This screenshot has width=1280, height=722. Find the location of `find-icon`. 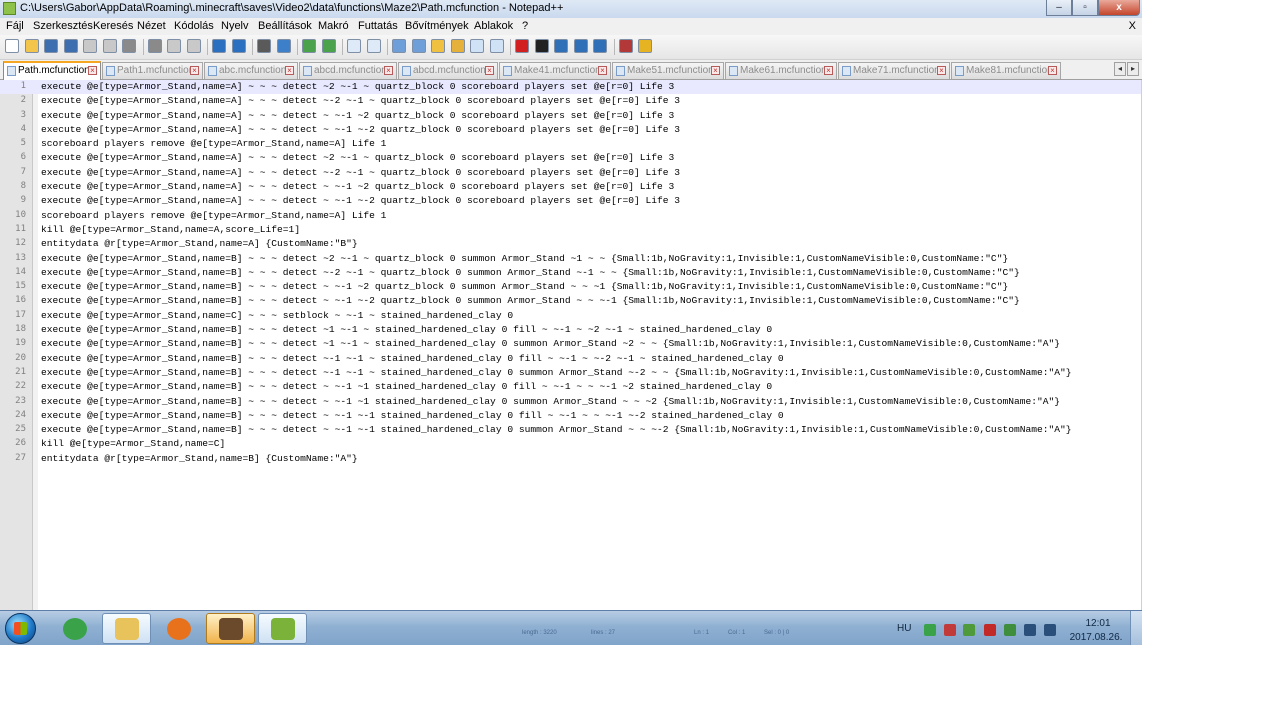

find-icon is located at coordinates (264, 46).